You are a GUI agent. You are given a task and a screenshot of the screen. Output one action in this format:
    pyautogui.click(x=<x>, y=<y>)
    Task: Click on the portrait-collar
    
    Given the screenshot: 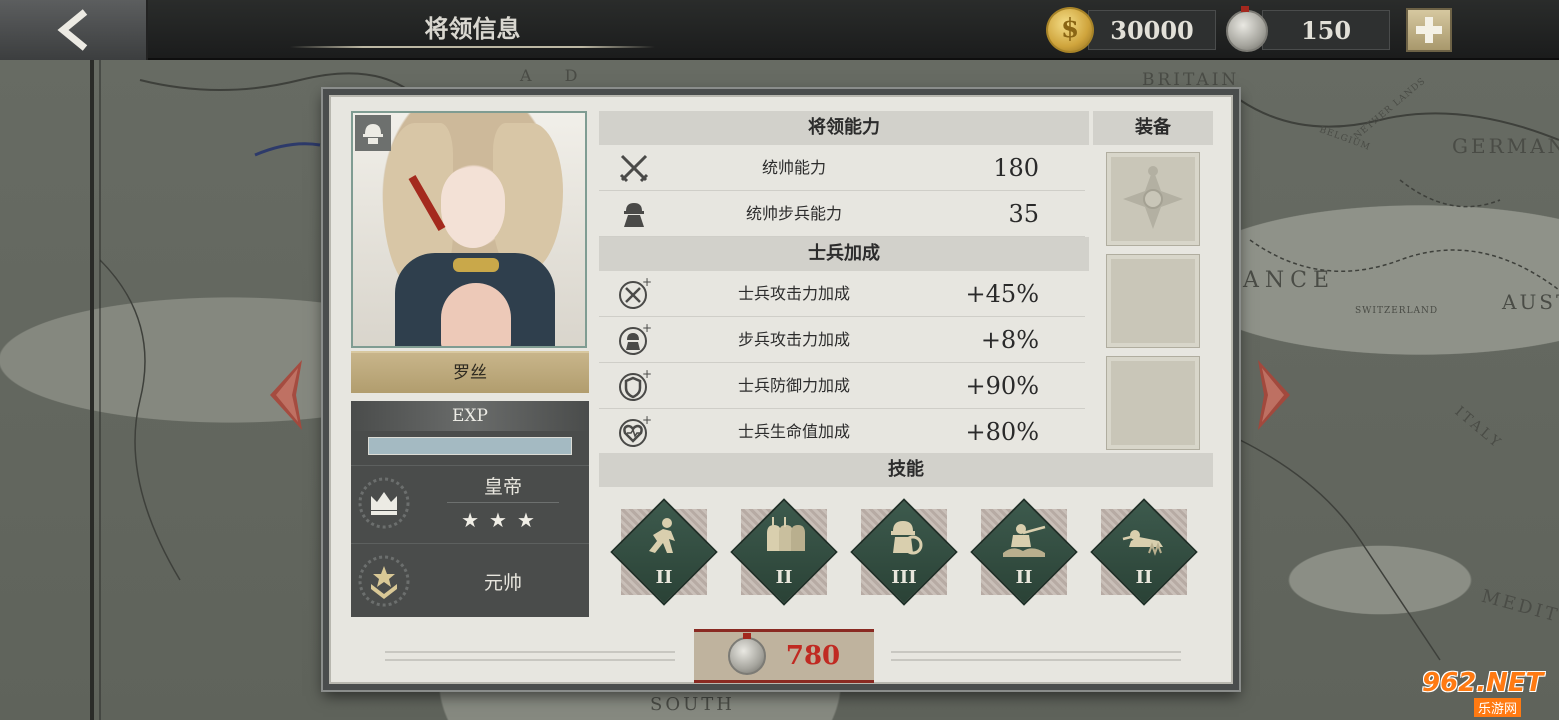 What is the action you would take?
    pyautogui.click(x=476, y=265)
    